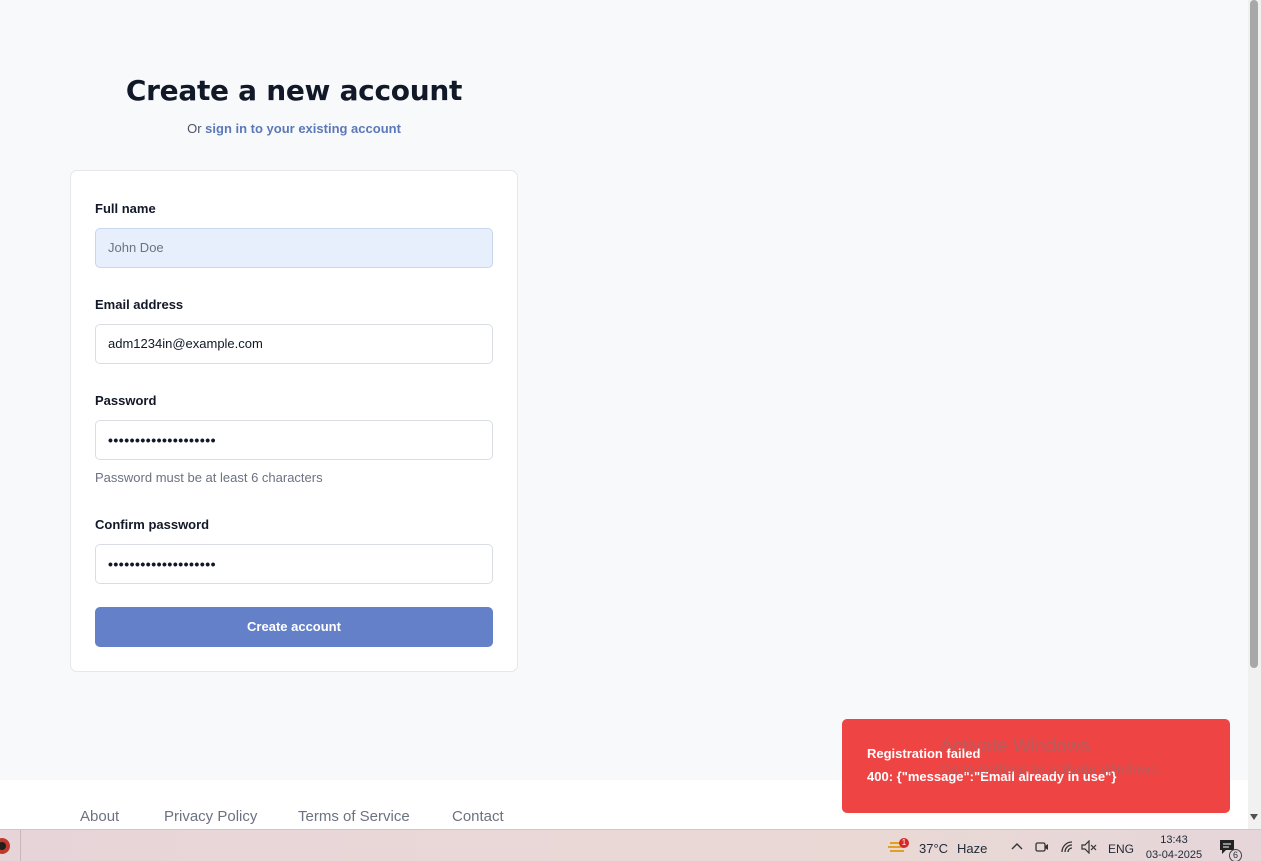 This screenshot has height=861, width=1261. I want to click on wifi-icon, so click(1068, 847).